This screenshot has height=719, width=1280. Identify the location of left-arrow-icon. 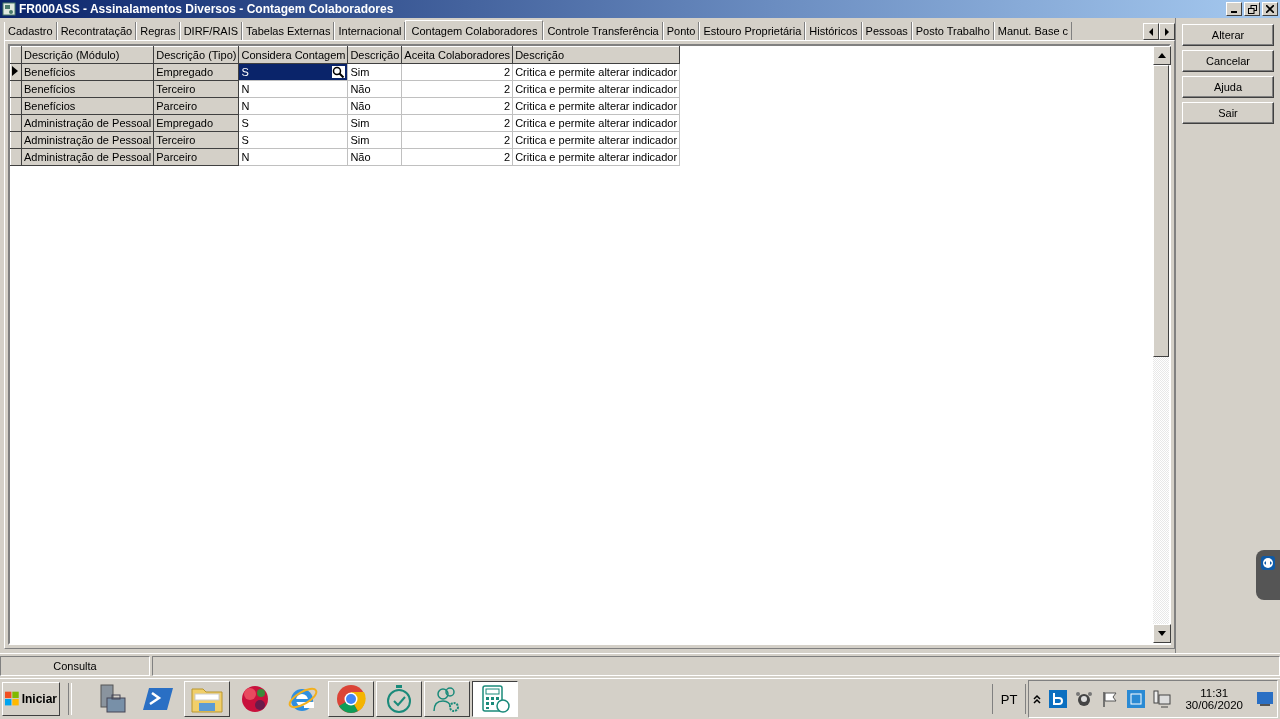
(1151, 31).